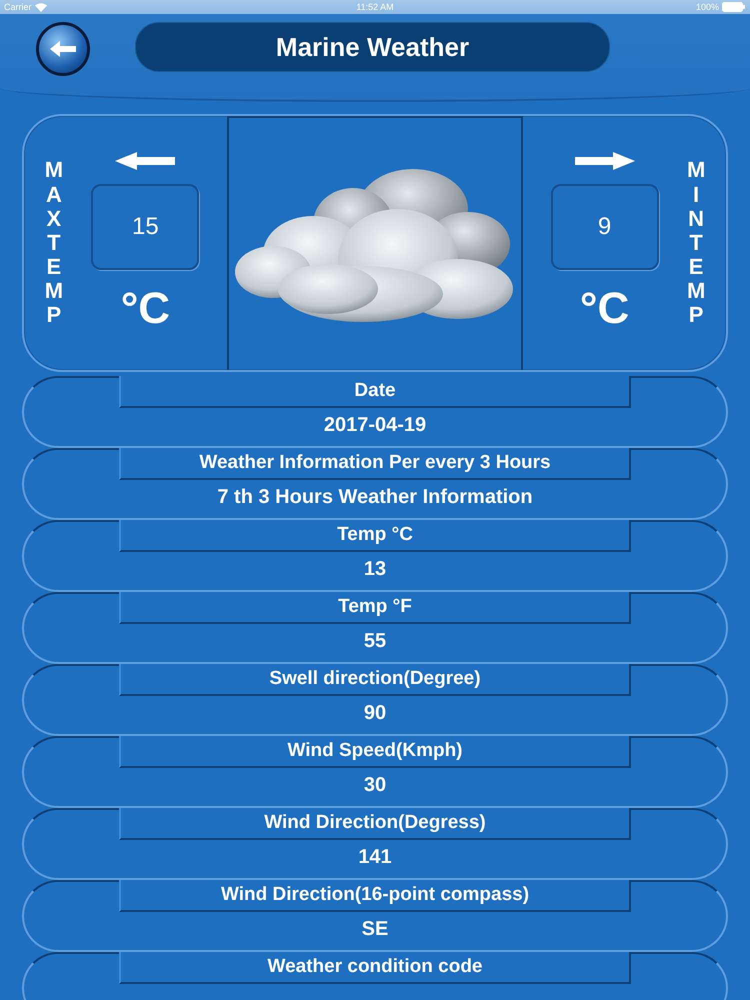 Image resolution: width=750 pixels, height=1000 pixels. What do you see at coordinates (375, 785) in the screenshot?
I see `row-value: 30` at bounding box center [375, 785].